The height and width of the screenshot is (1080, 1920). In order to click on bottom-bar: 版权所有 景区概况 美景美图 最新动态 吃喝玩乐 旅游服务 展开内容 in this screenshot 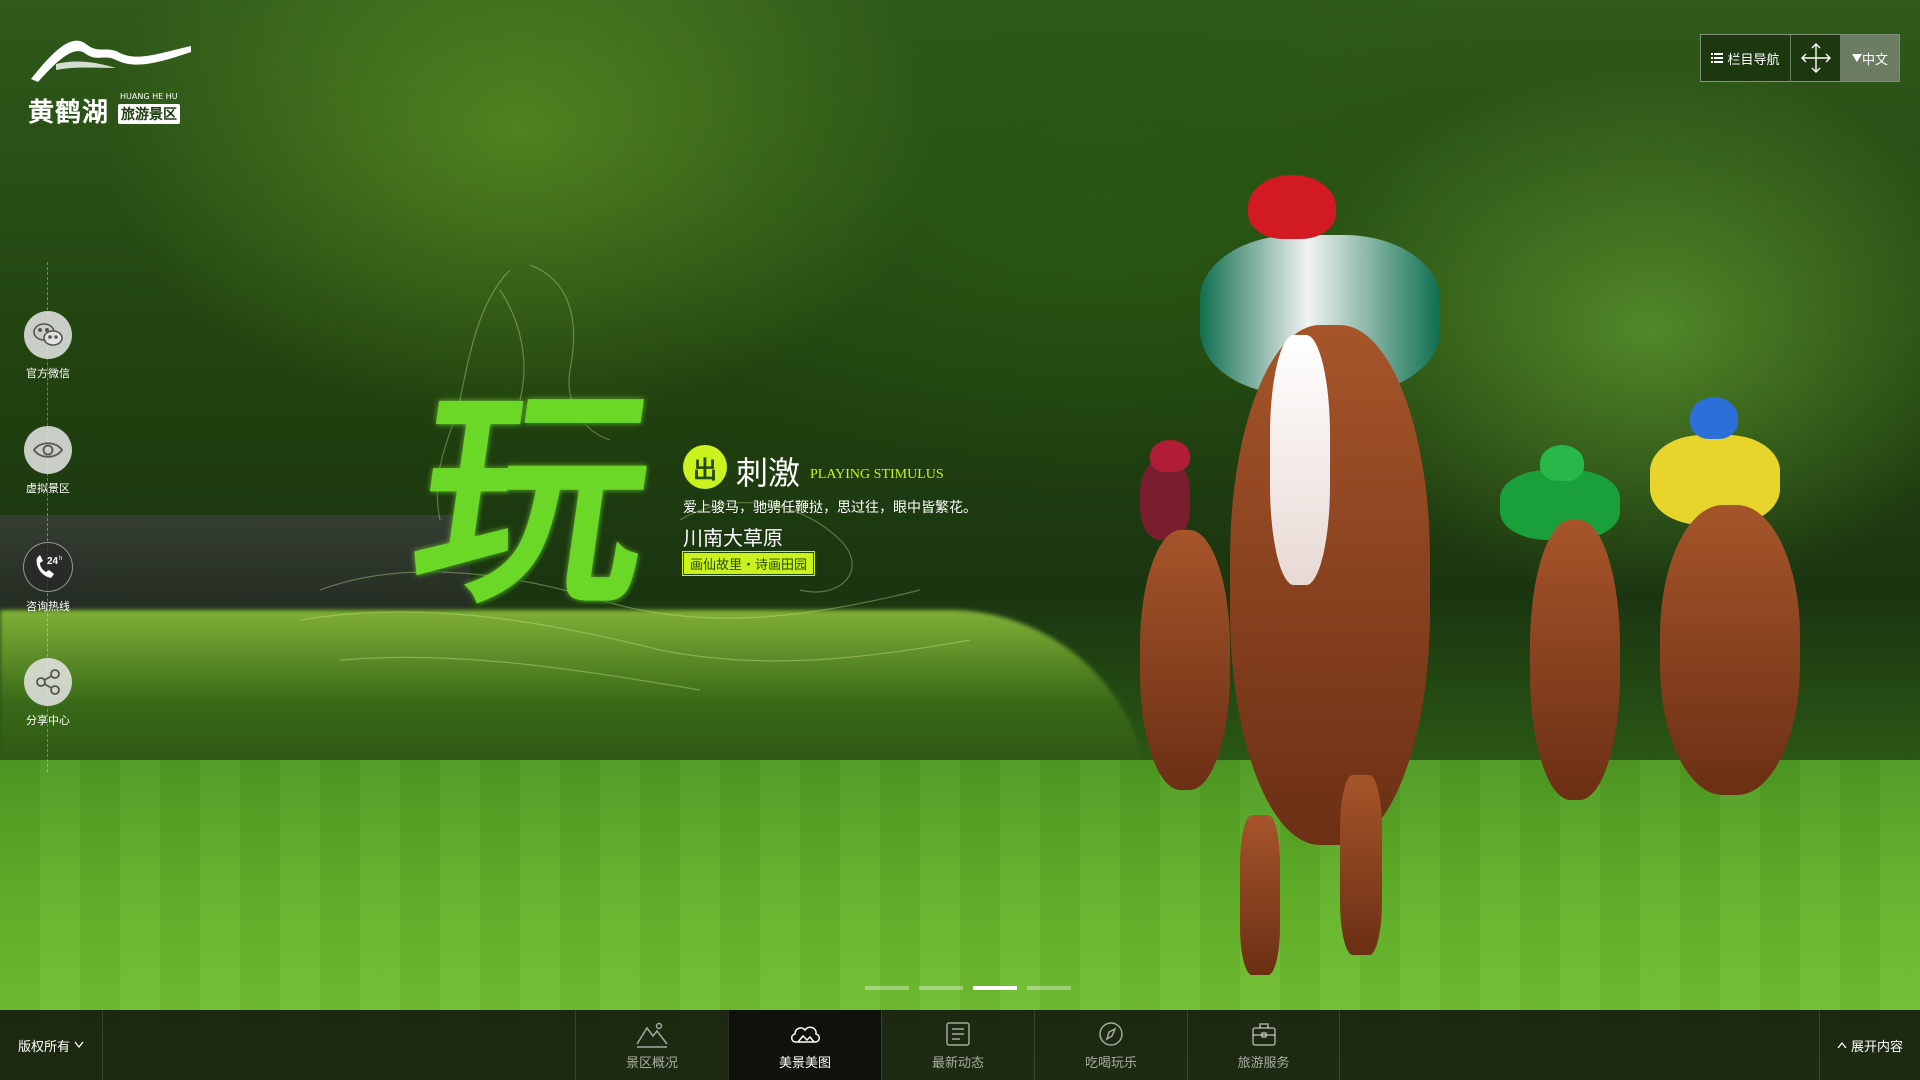, I will do `click(960, 1045)`.